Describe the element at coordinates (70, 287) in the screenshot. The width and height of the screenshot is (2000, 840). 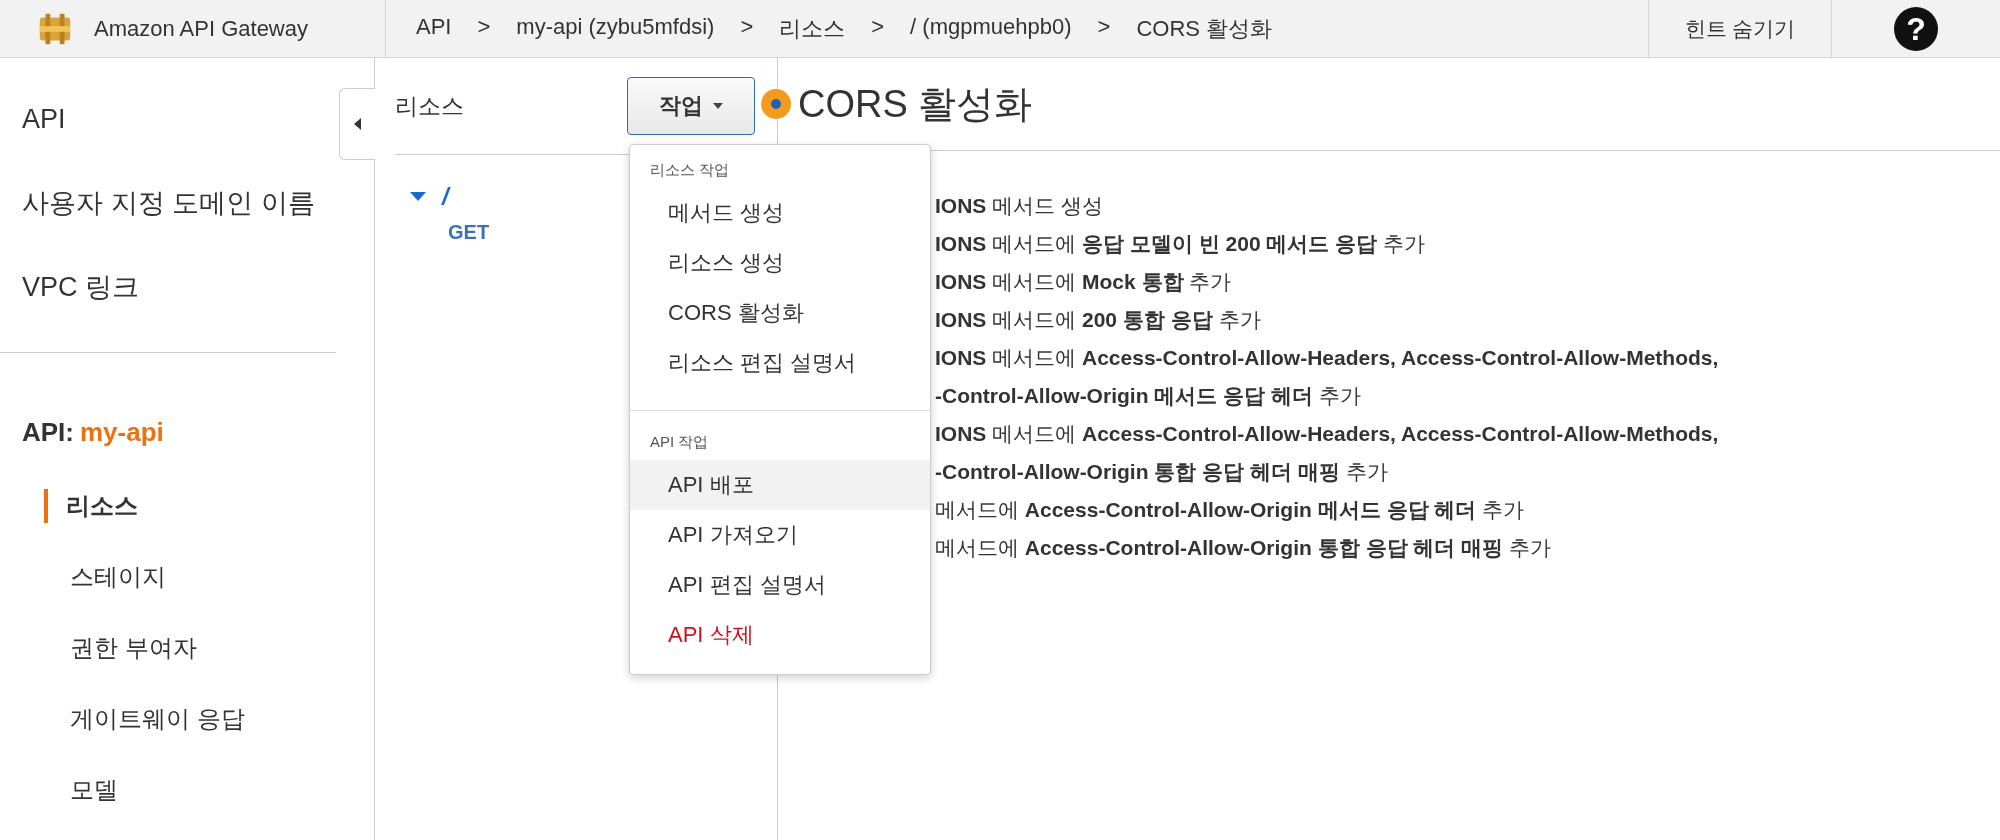
I see `sidebar-item: VPC 링크` at that location.